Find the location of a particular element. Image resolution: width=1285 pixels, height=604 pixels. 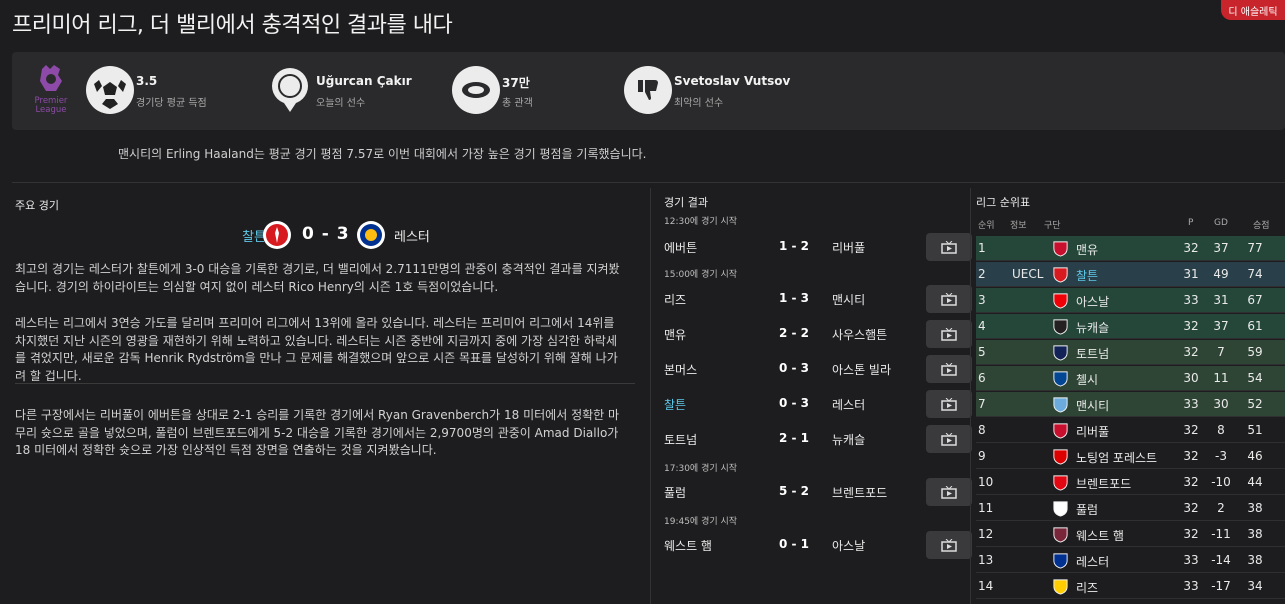

team-name: 풀럼 is located at coordinates (1087, 509).